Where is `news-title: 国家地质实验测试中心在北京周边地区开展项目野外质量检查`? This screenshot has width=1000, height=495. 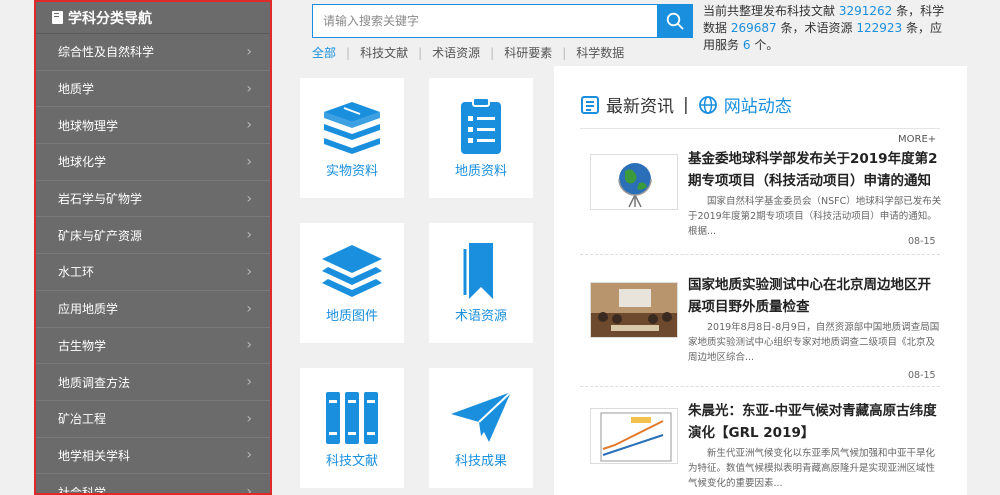
news-title: 国家地质实验测试中心在北京周边地区开展项目野外质量检查 is located at coordinates (815, 296).